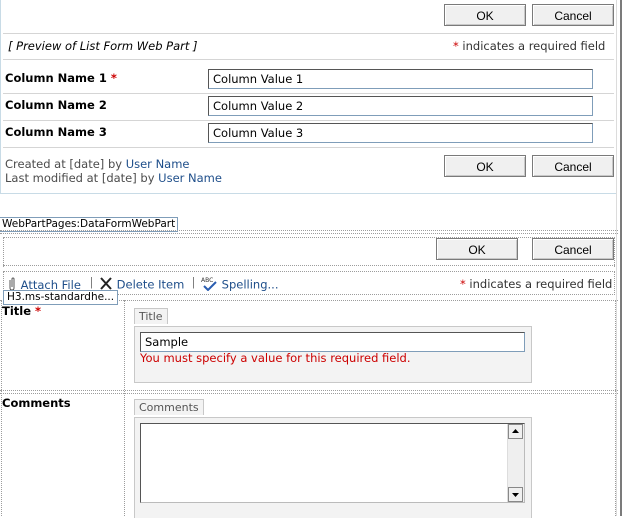 This screenshot has height=518, width=625. I want to click on scroll-up-button, so click(515, 431).